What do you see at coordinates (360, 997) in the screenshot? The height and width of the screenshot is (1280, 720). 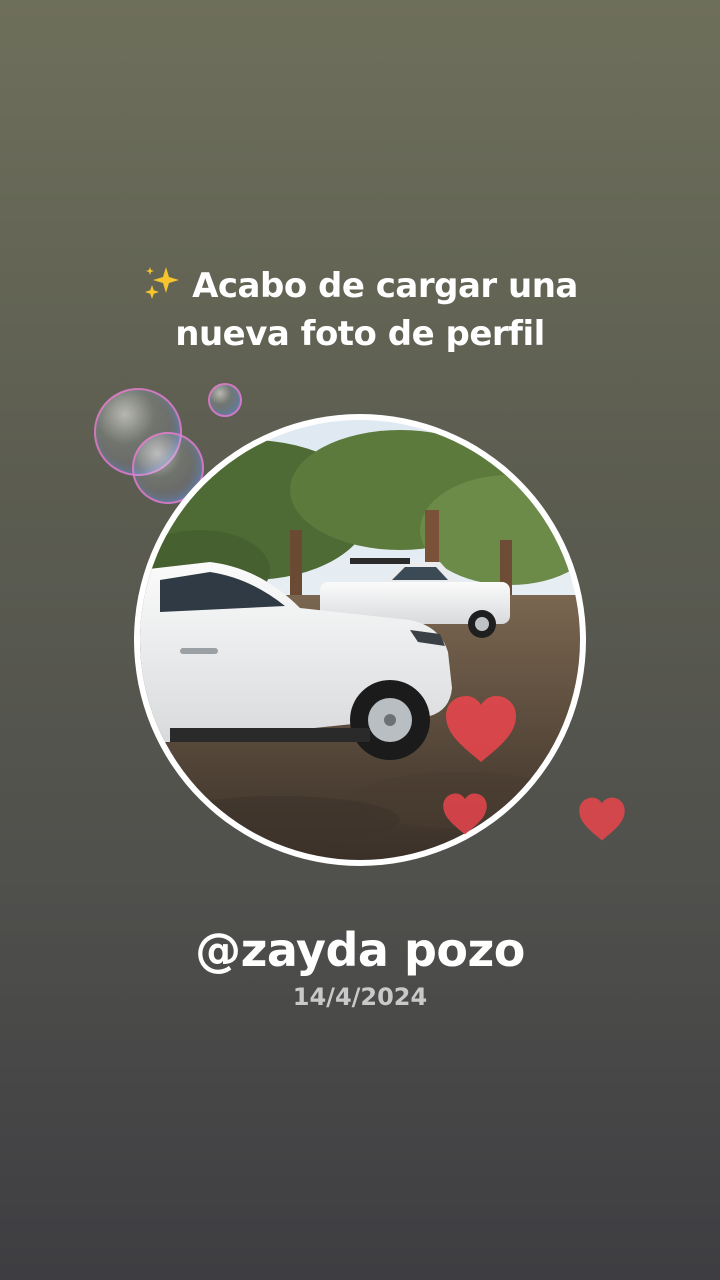 I see `upload-date: 14/4/2024` at bounding box center [360, 997].